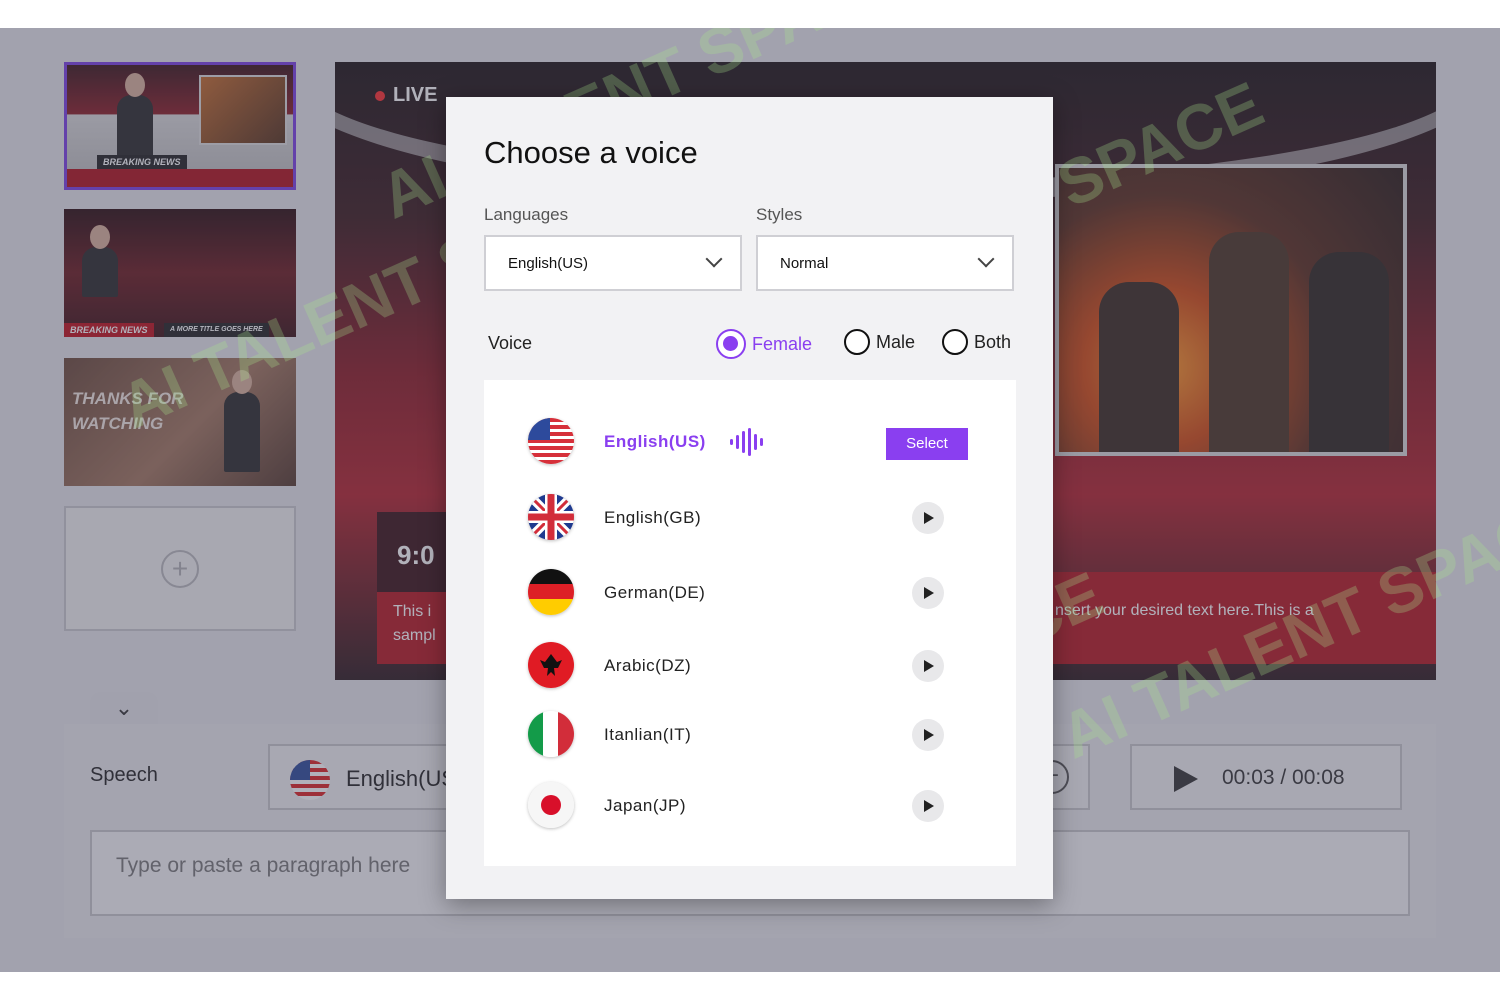  What do you see at coordinates (993, 341) in the screenshot?
I see `radio-both-label: Both` at bounding box center [993, 341].